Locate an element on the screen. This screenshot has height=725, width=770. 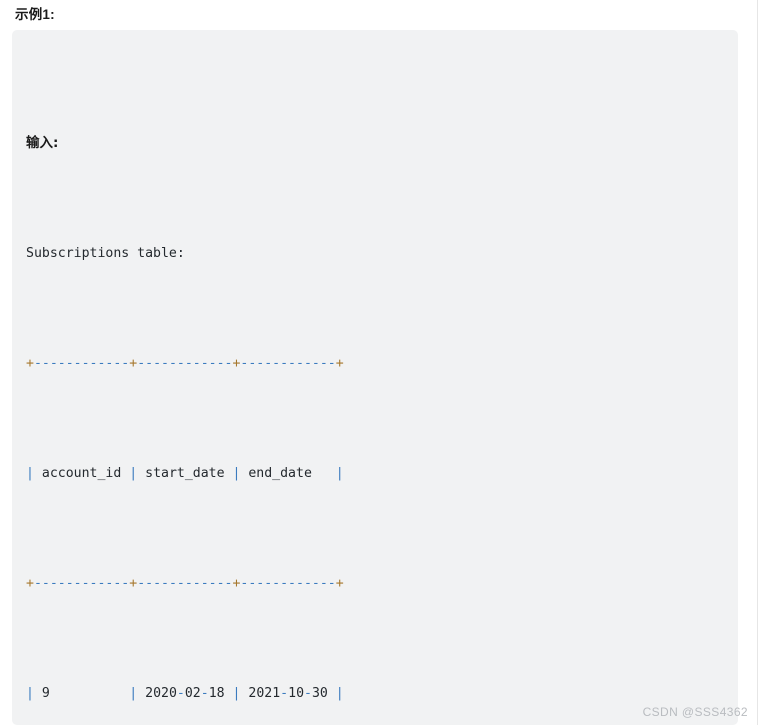
input-label-line: 输入: is located at coordinates (382, 143).